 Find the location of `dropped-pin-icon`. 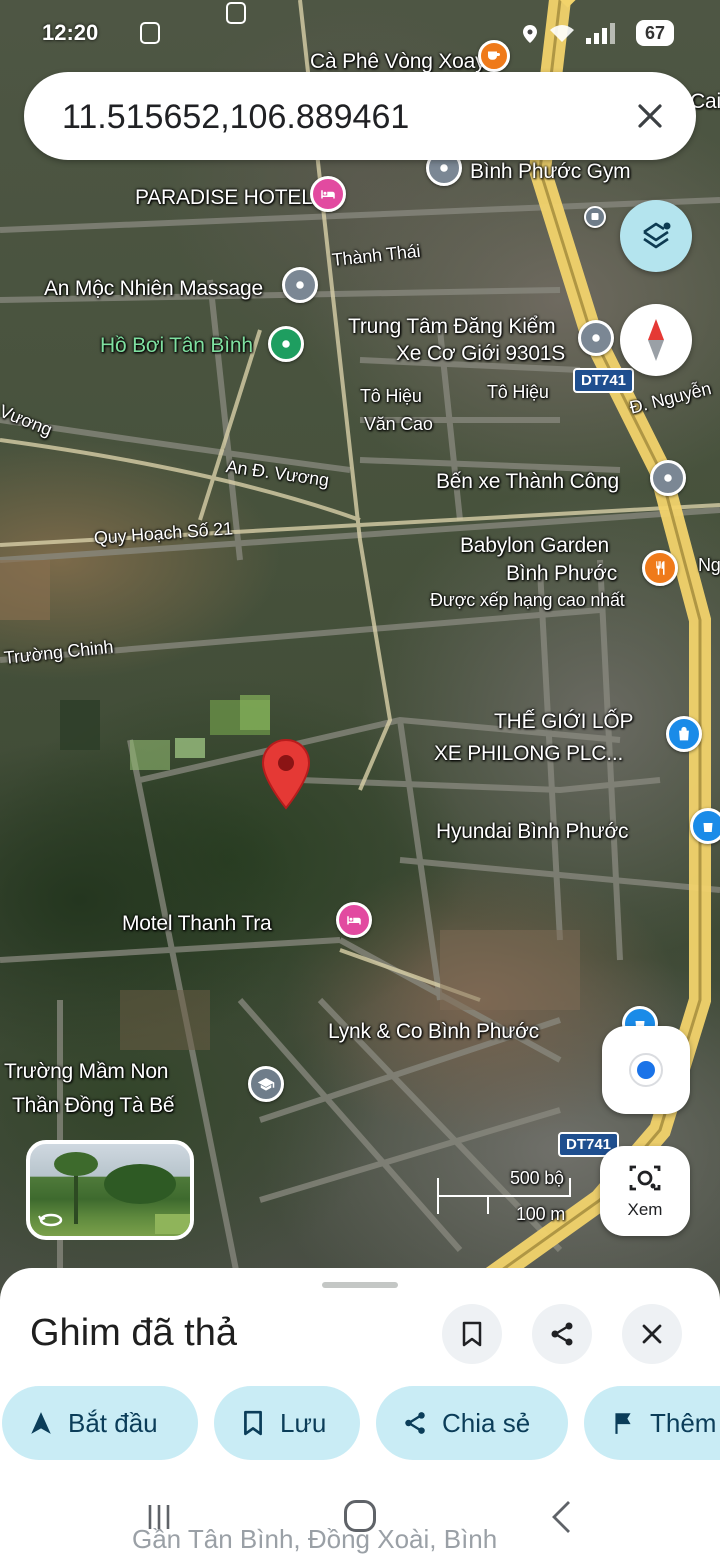

dropped-pin-icon is located at coordinates (286, 774).